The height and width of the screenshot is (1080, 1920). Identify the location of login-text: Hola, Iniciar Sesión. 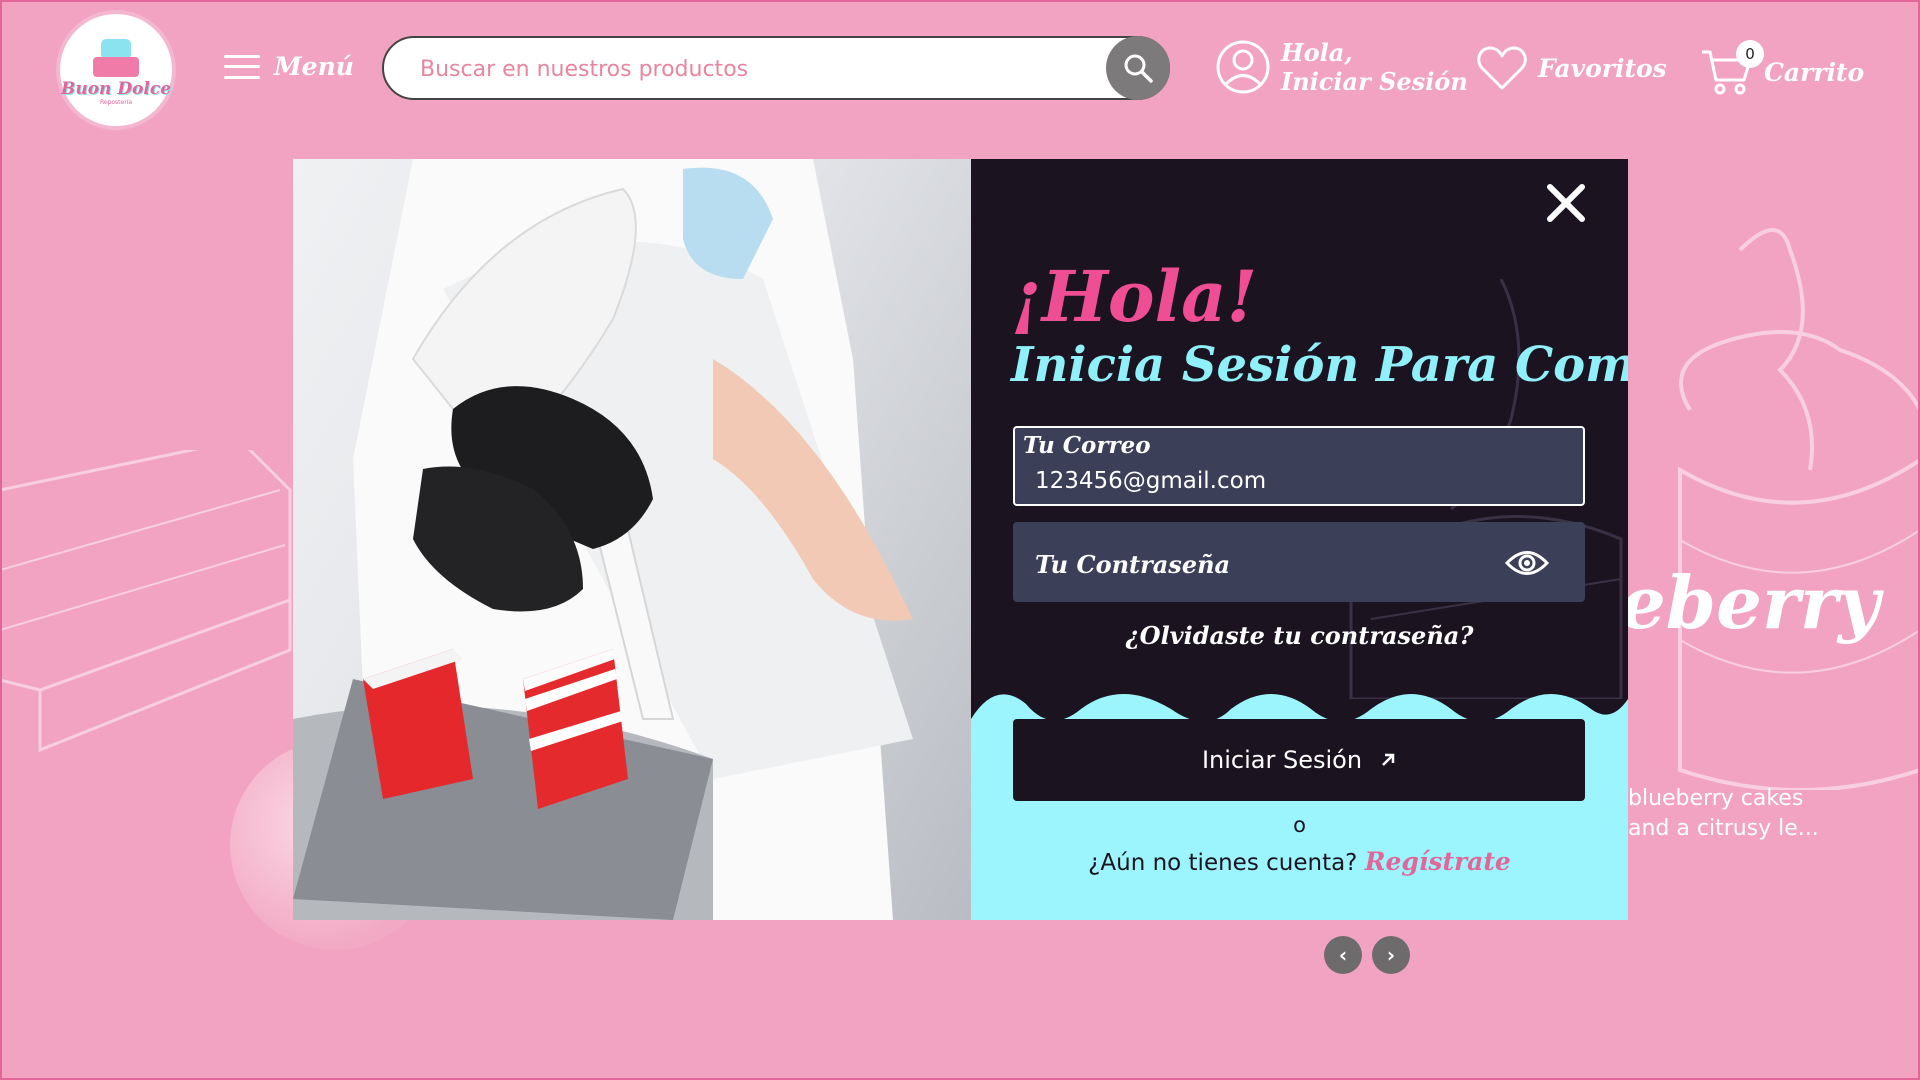
(1374, 67).